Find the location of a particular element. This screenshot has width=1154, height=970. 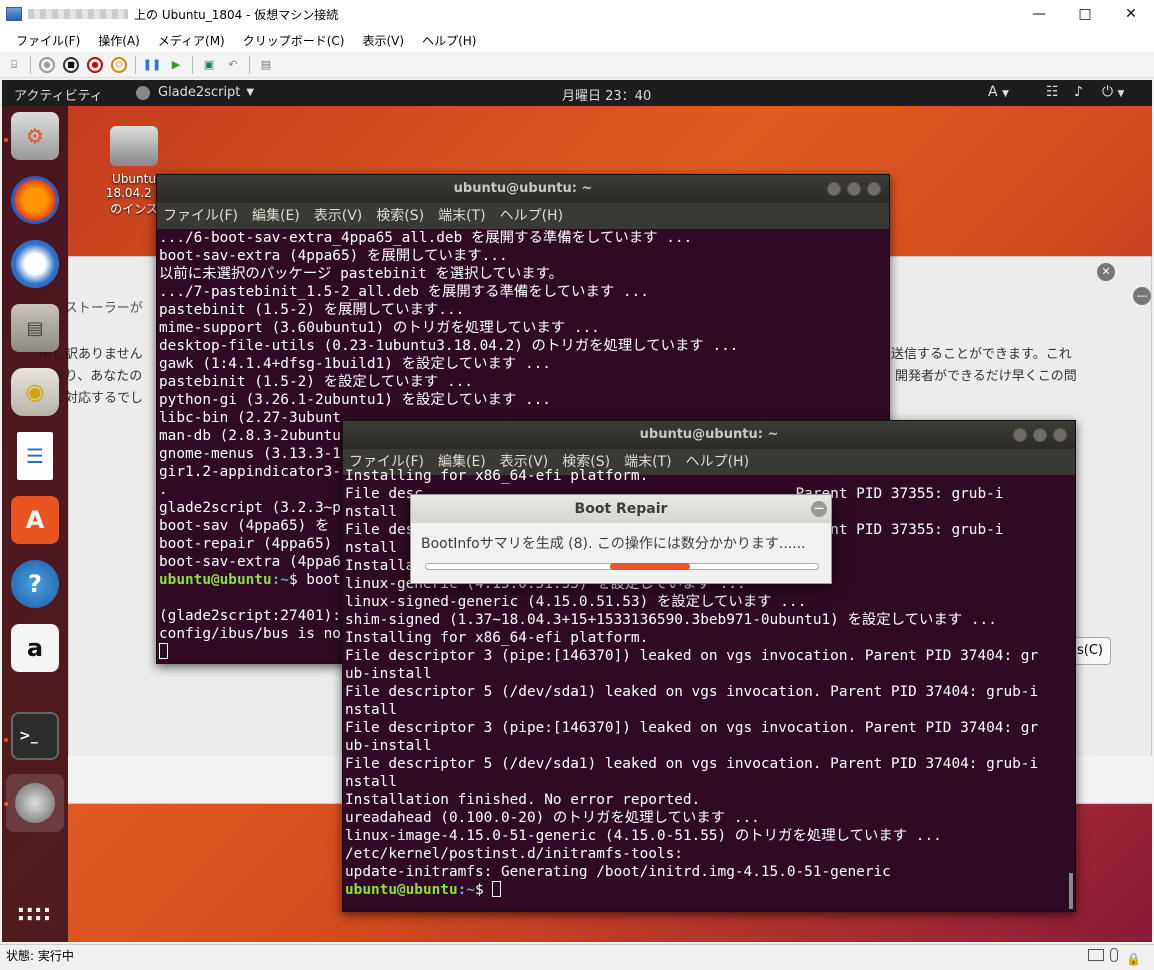

redacted-host-name is located at coordinates (78, 14).